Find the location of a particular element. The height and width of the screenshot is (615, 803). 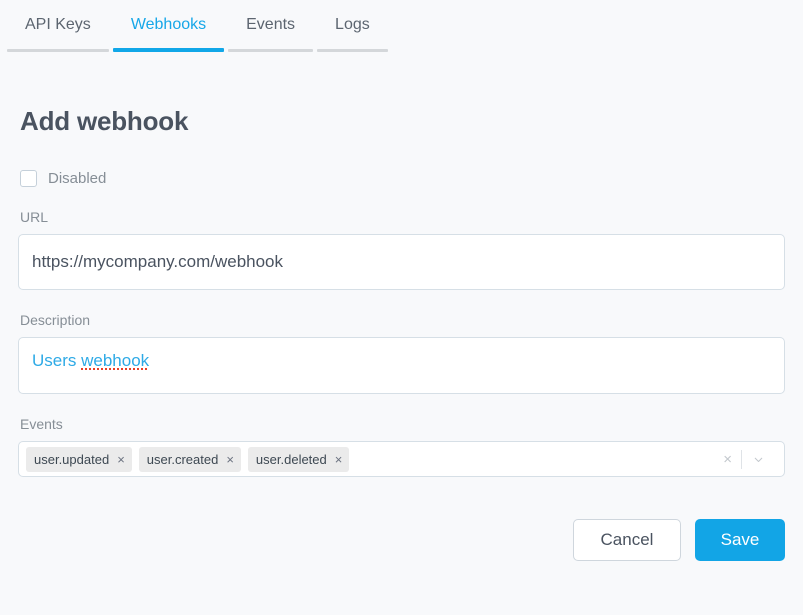

url-input-box: https://mycompany.com/webhook is located at coordinates (401, 262).